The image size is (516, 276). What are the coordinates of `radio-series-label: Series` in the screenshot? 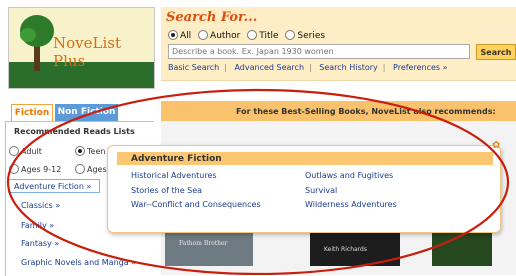 It's located at (311, 36).